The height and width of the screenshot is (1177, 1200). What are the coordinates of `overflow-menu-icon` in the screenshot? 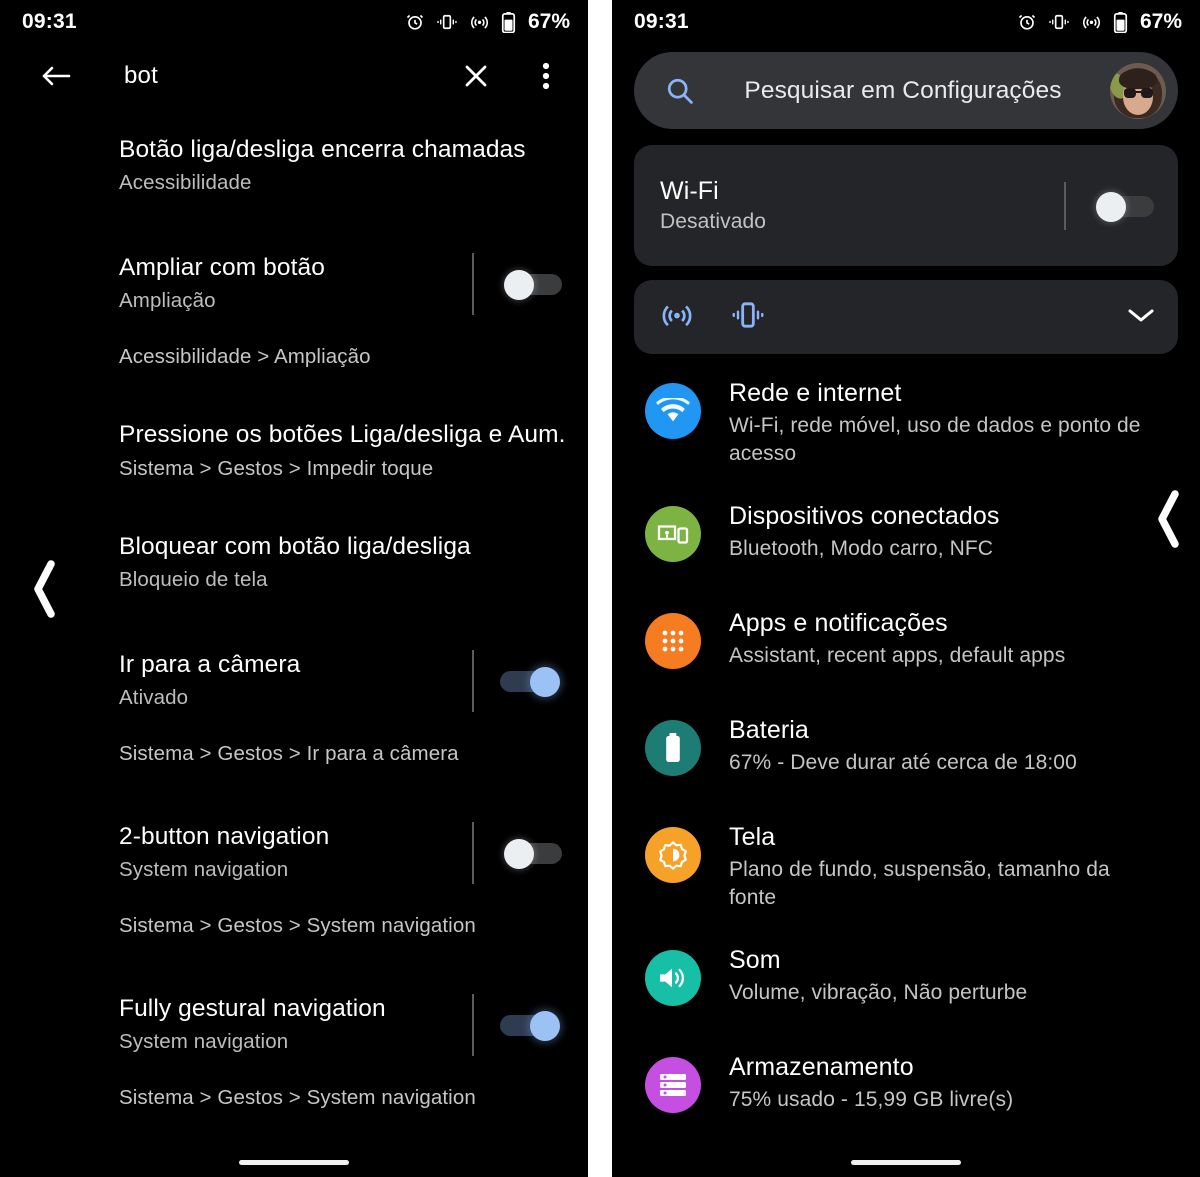 It's located at (546, 76).